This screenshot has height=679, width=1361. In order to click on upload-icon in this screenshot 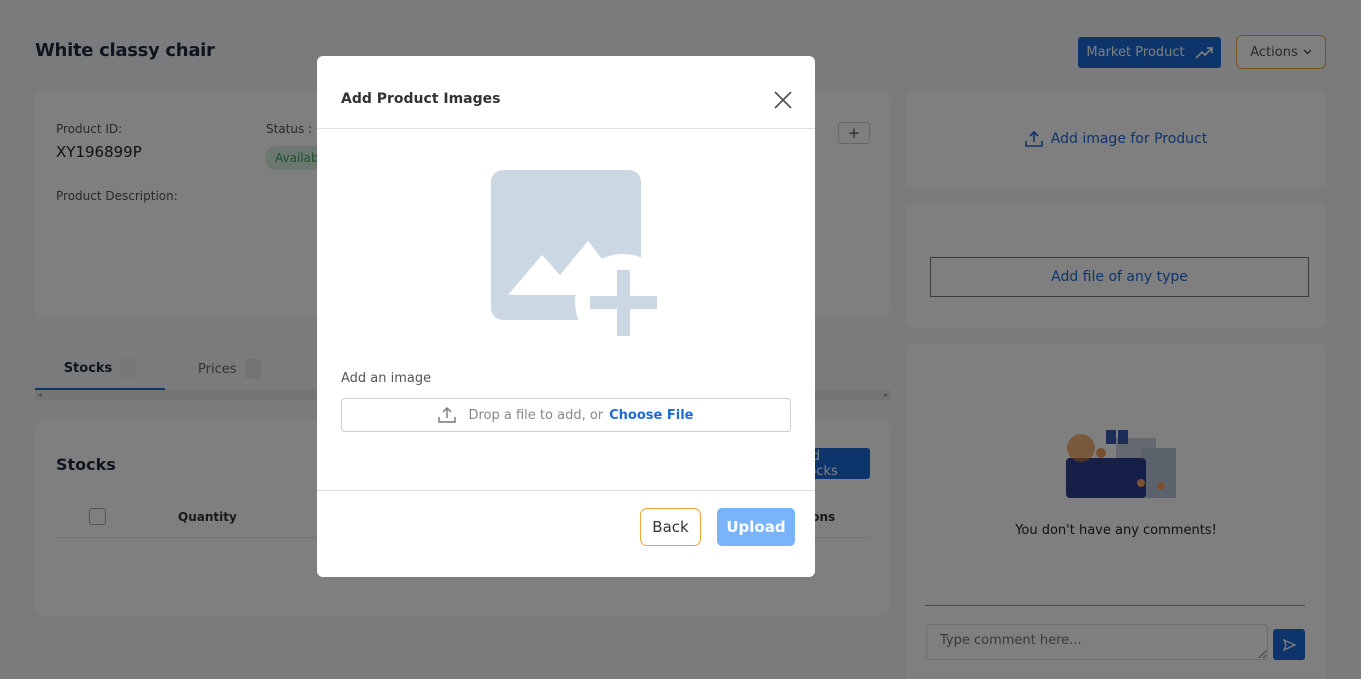, I will do `click(447, 415)`.